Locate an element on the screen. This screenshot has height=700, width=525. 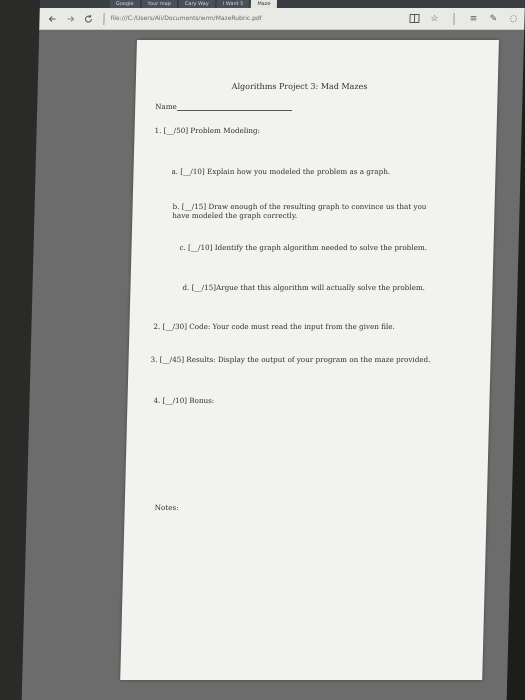
web-note-icon: ✎ is located at coordinates (493, 19).